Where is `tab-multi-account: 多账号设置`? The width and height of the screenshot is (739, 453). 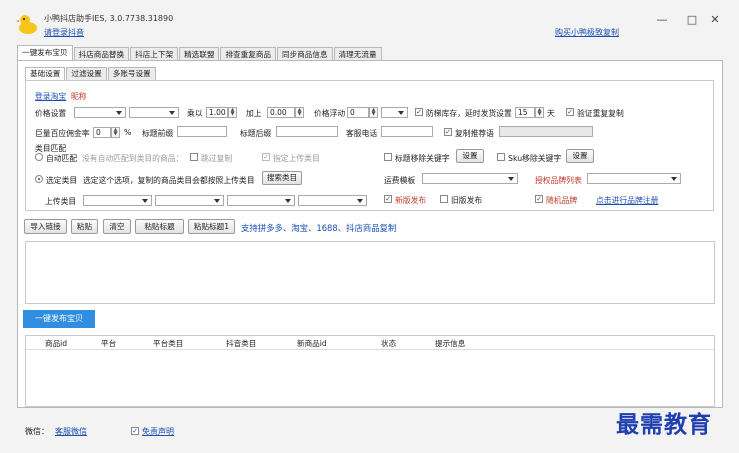
tab-multi-account: 多账号设置 is located at coordinates (131, 73).